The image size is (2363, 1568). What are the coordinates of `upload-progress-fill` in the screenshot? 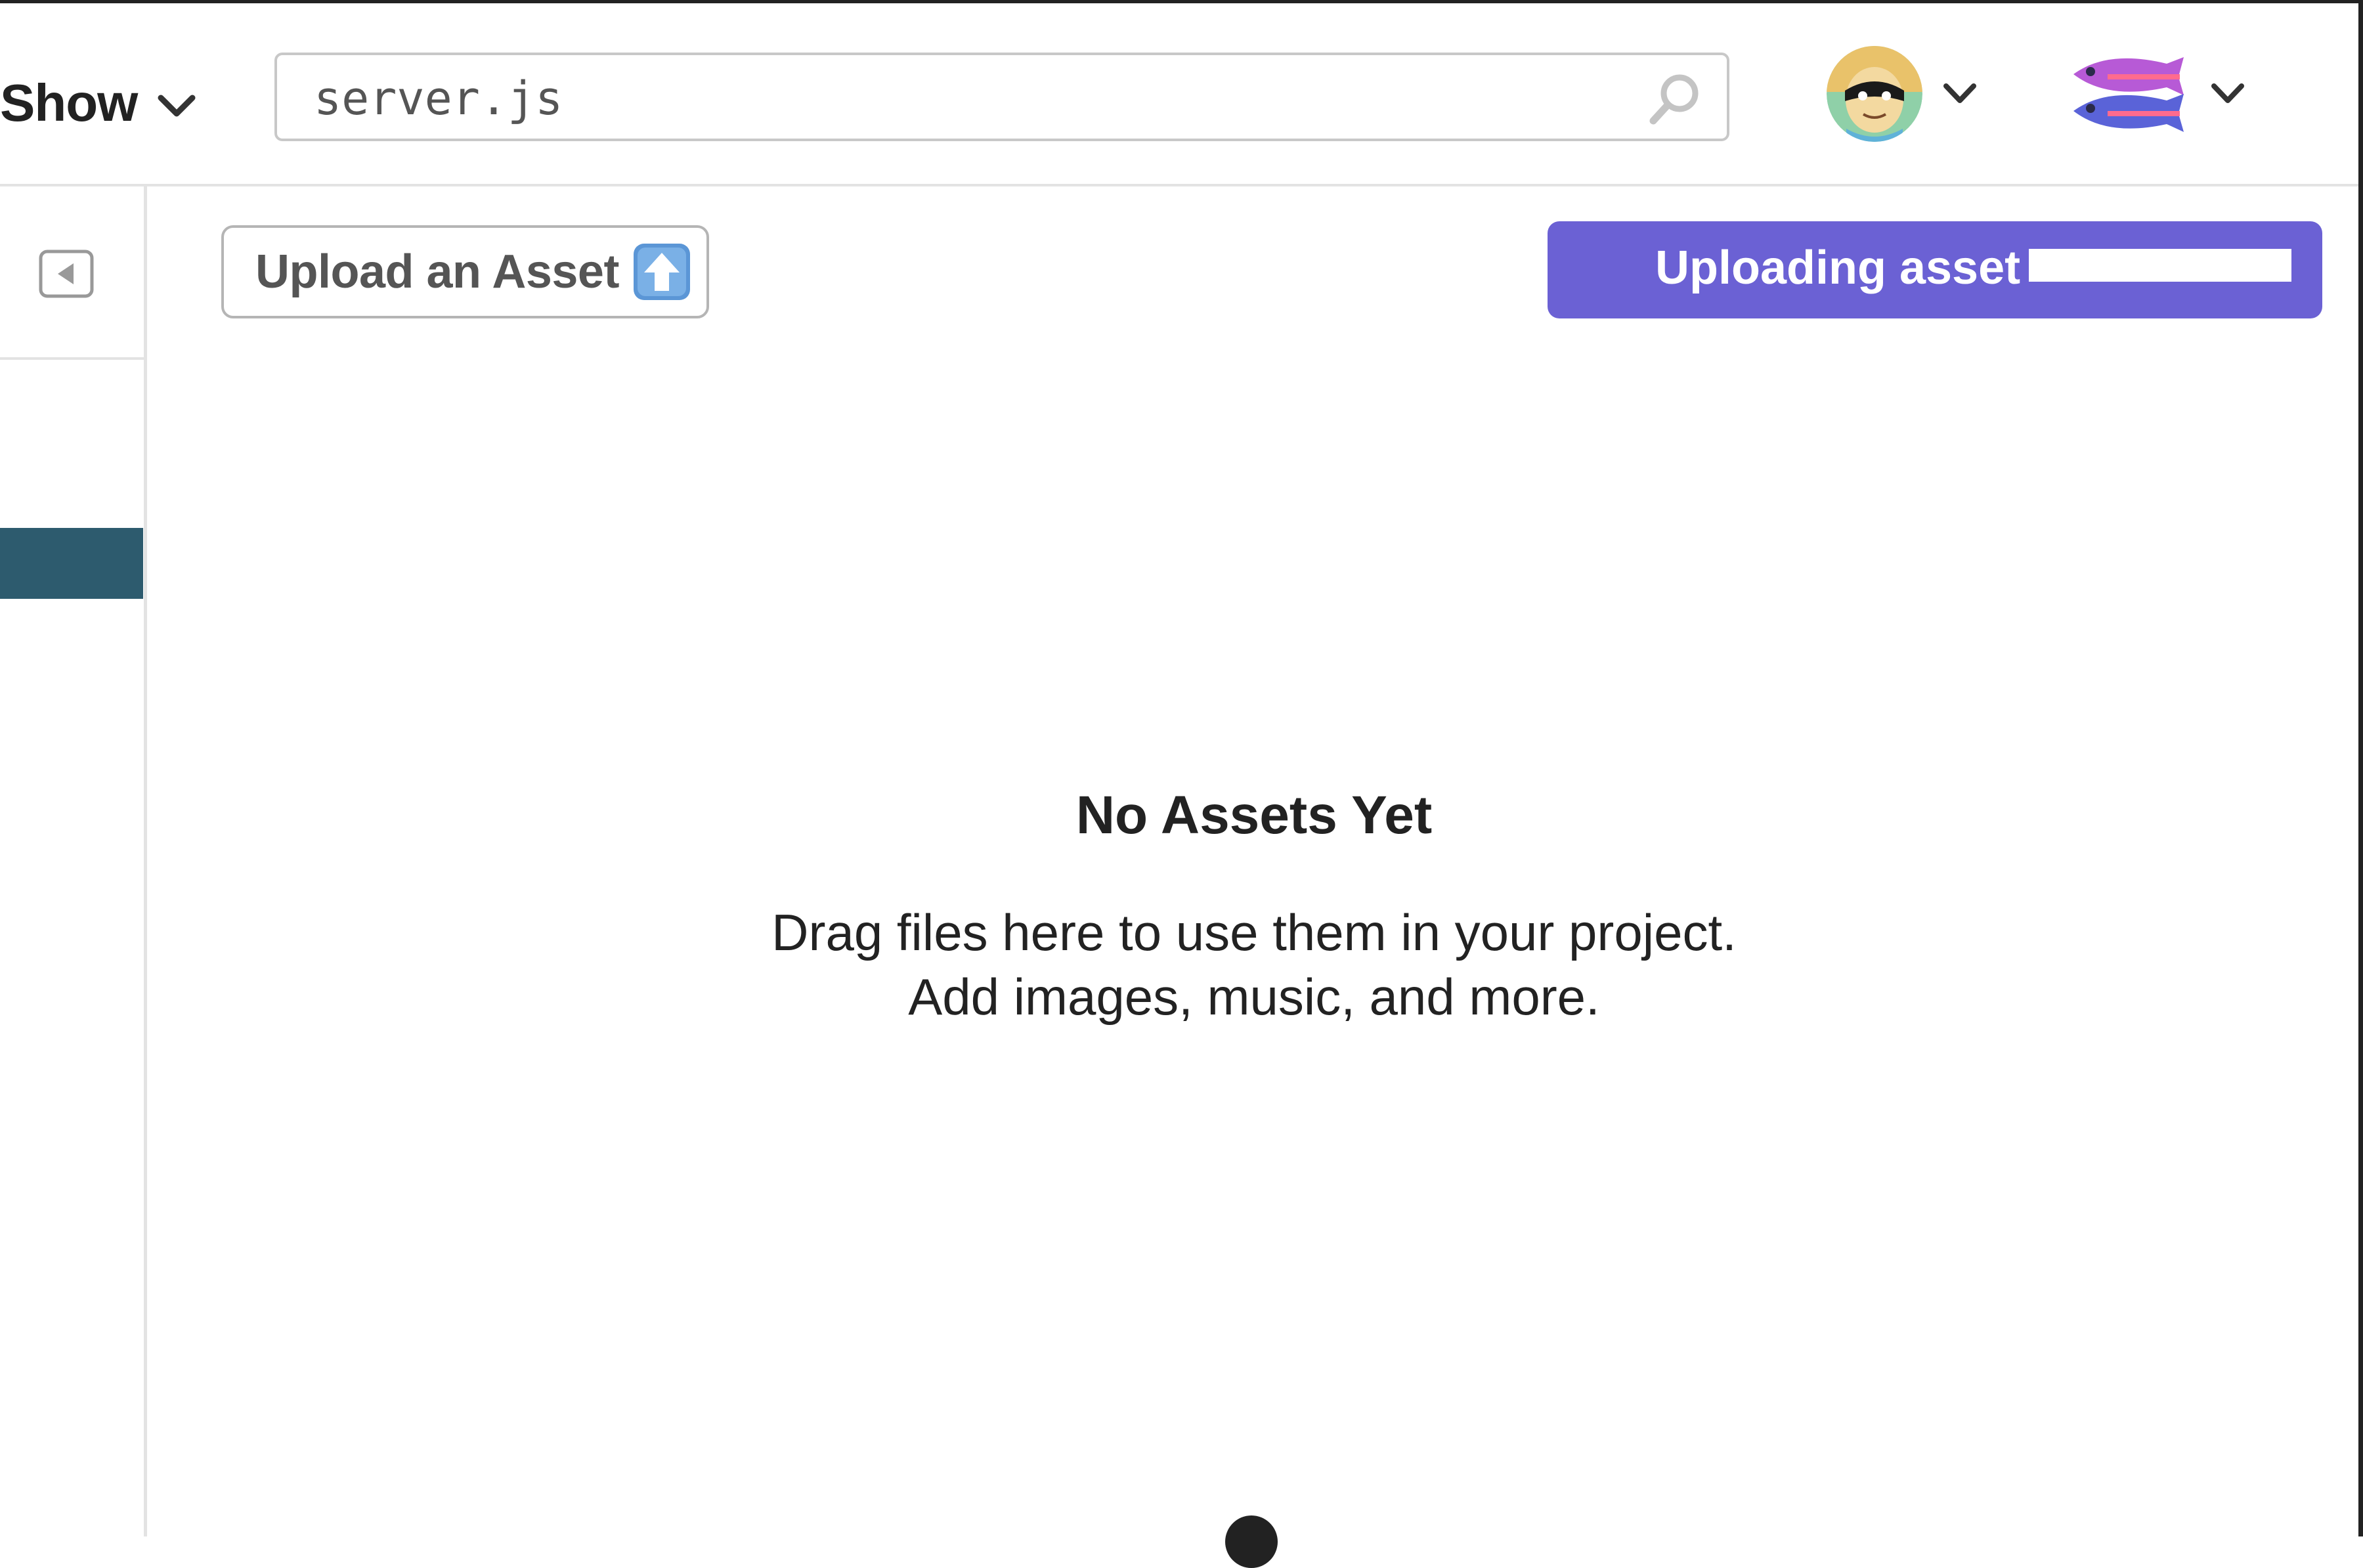 It's located at (2160, 265).